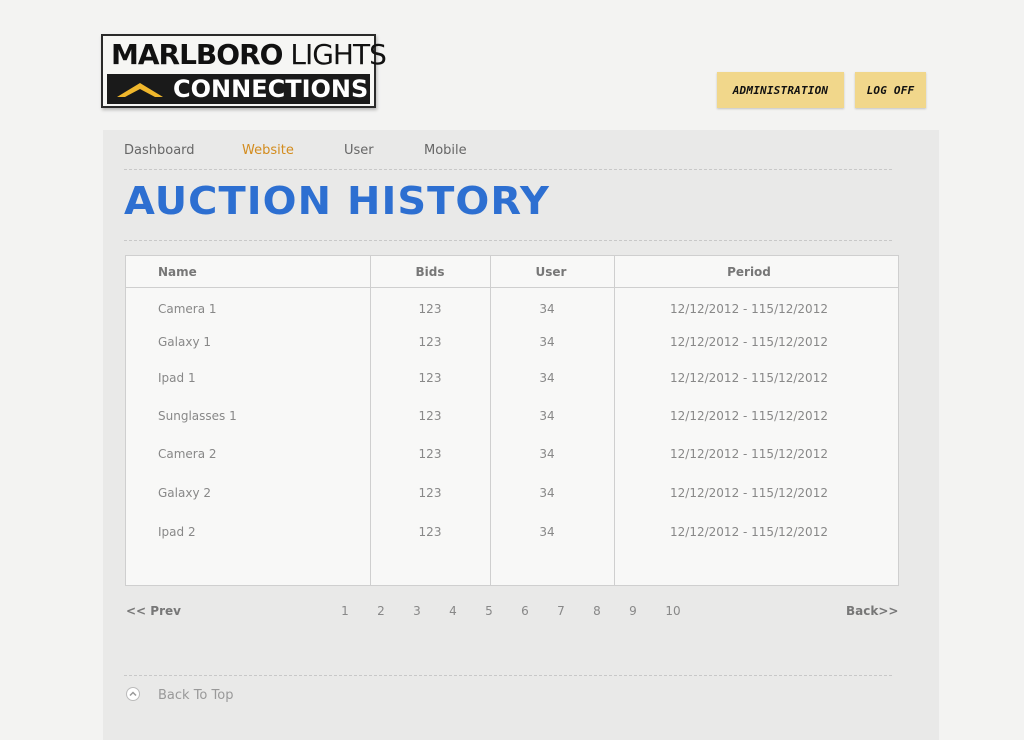  I want to click on nav-item-dashboard: Dashboard, so click(159, 150).